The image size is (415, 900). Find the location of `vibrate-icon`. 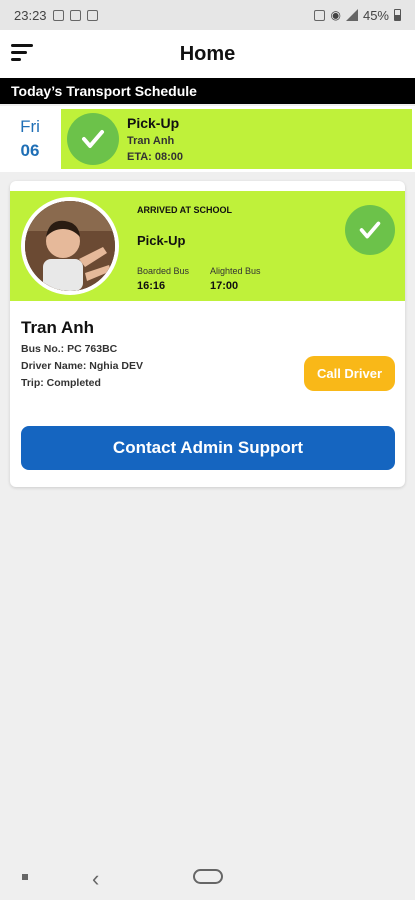

vibrate-icon is located at coordinates (320, 15).